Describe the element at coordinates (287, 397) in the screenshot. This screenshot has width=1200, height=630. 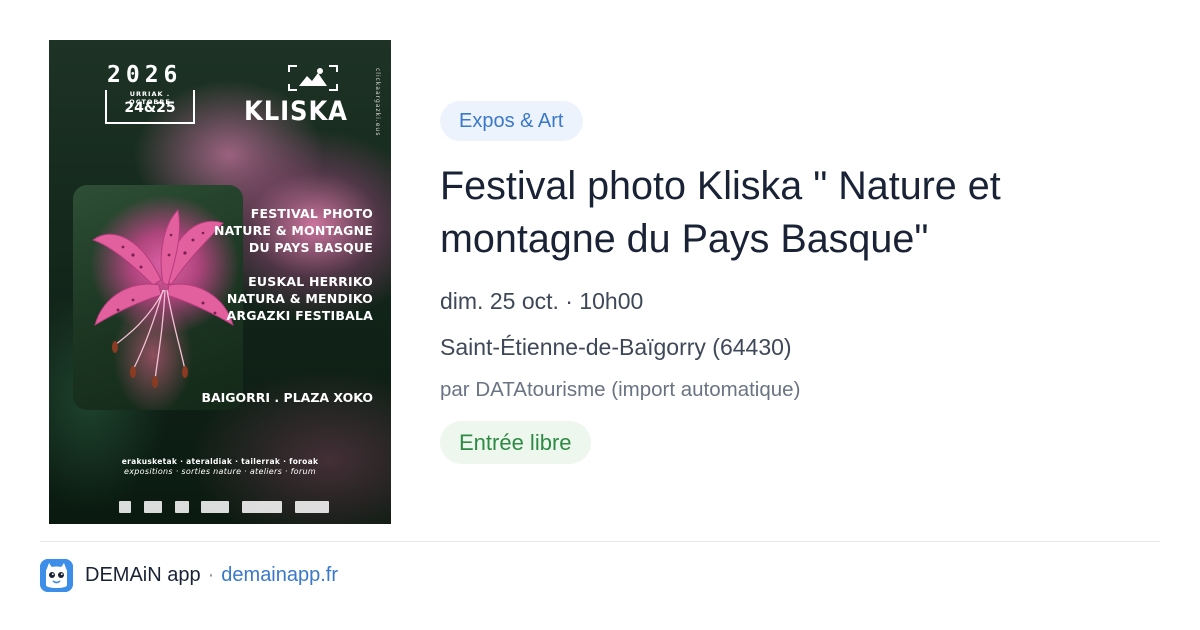
I see `poster-venue: BAIGORRI . PLAZA XOKO` at that location.